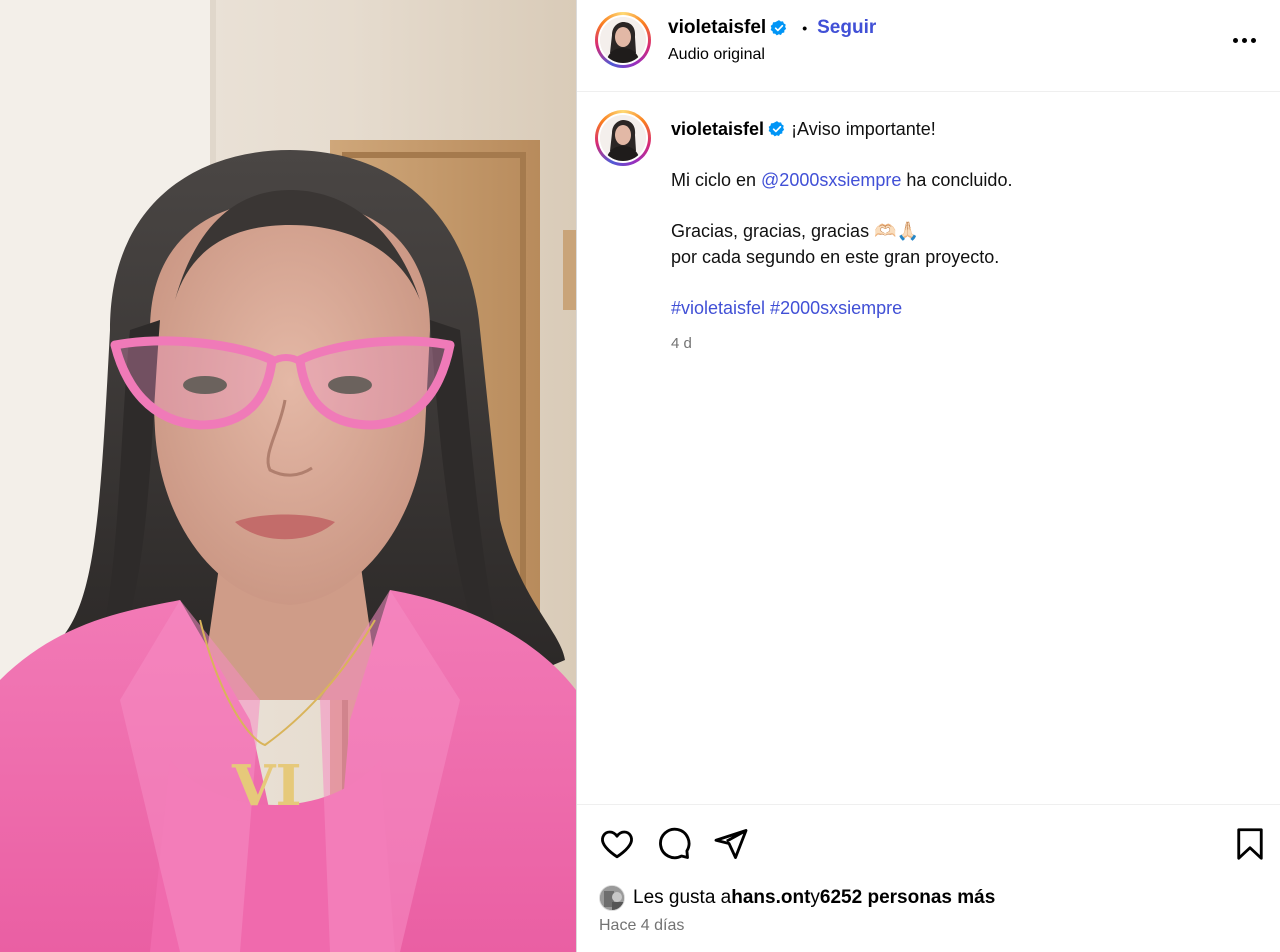  I want to click on svg-text: VI, so click(266, 786).